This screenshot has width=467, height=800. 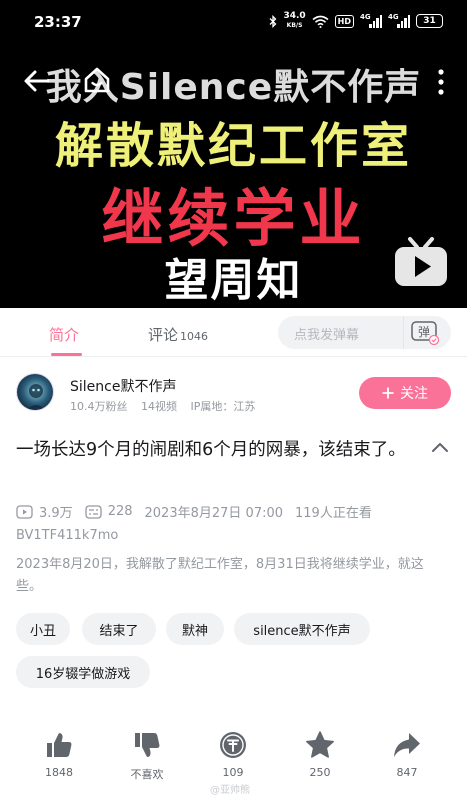 What do you see at coordinates (194, 336) in the screenshot?
I see `tab-comments-count: 1046` at bounding box center [194, 336].